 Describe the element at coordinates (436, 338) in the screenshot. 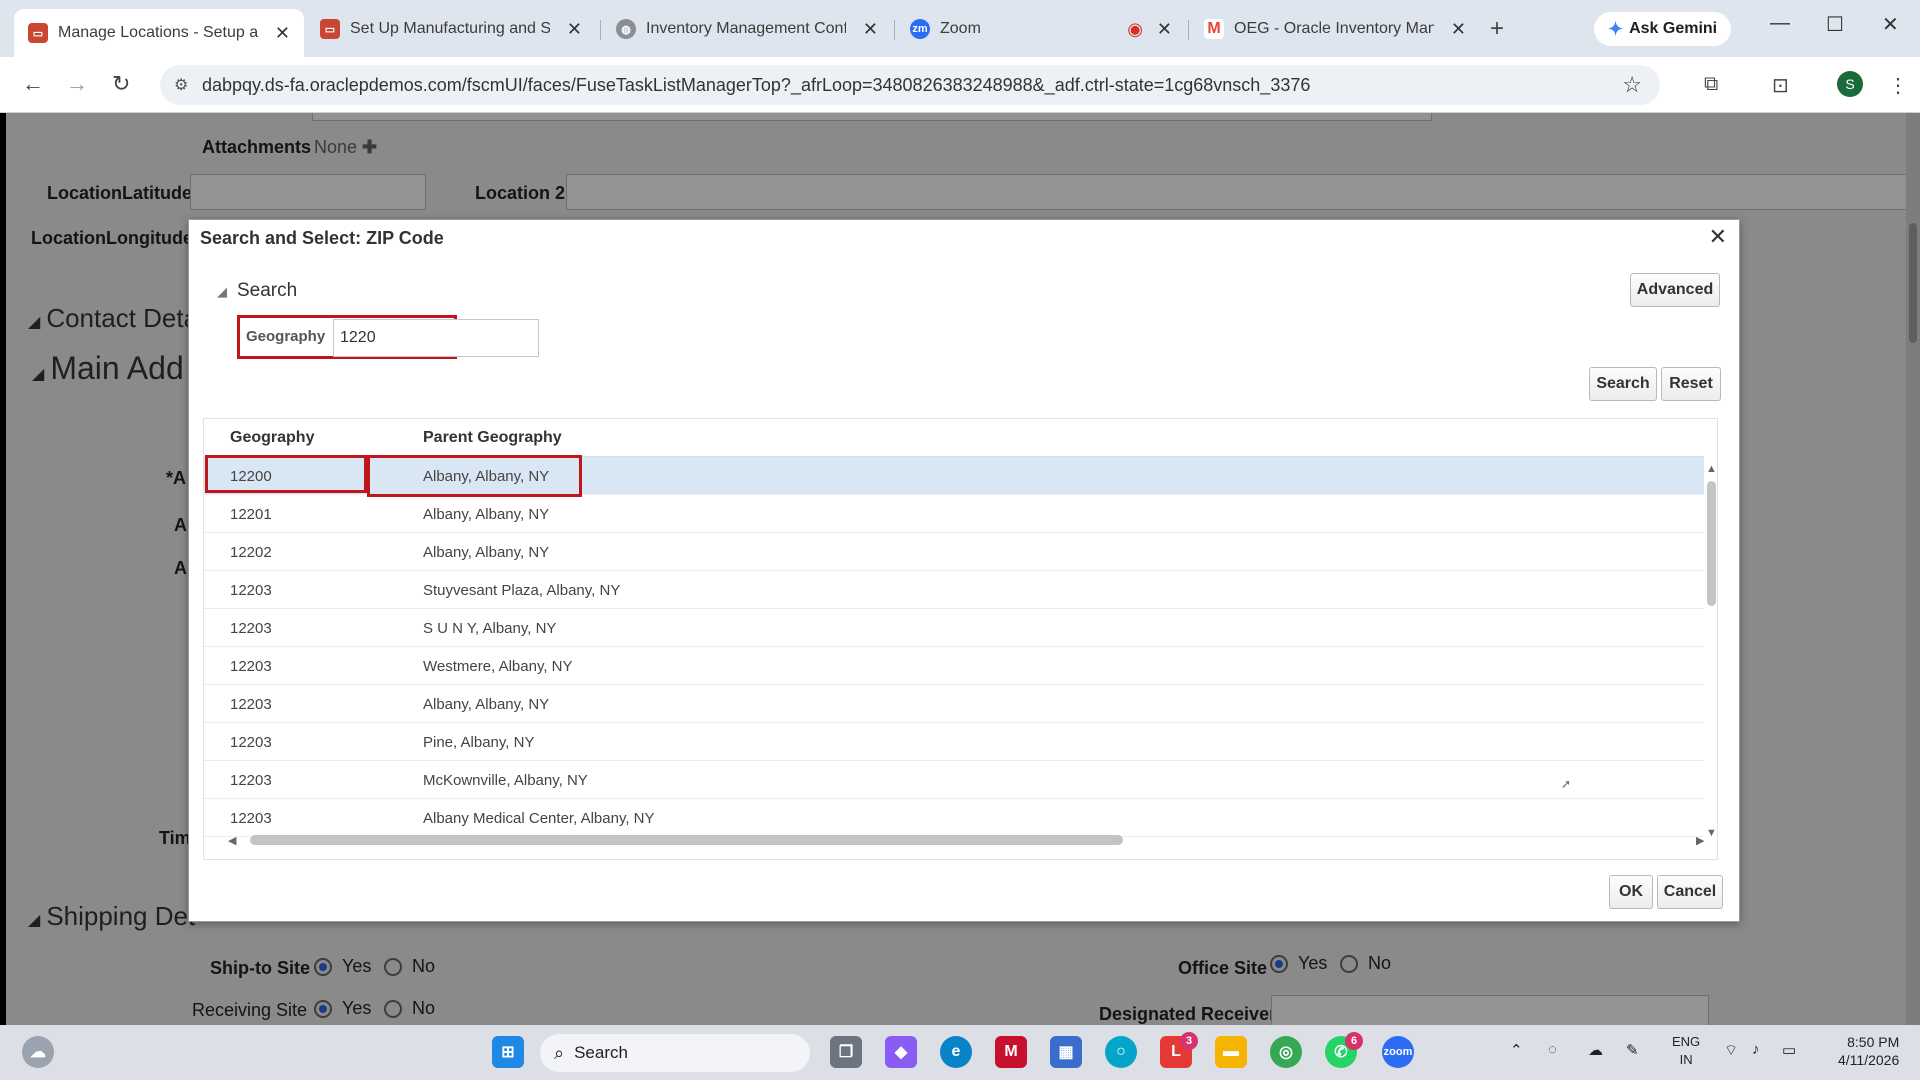

I see `geography-input` at that location.